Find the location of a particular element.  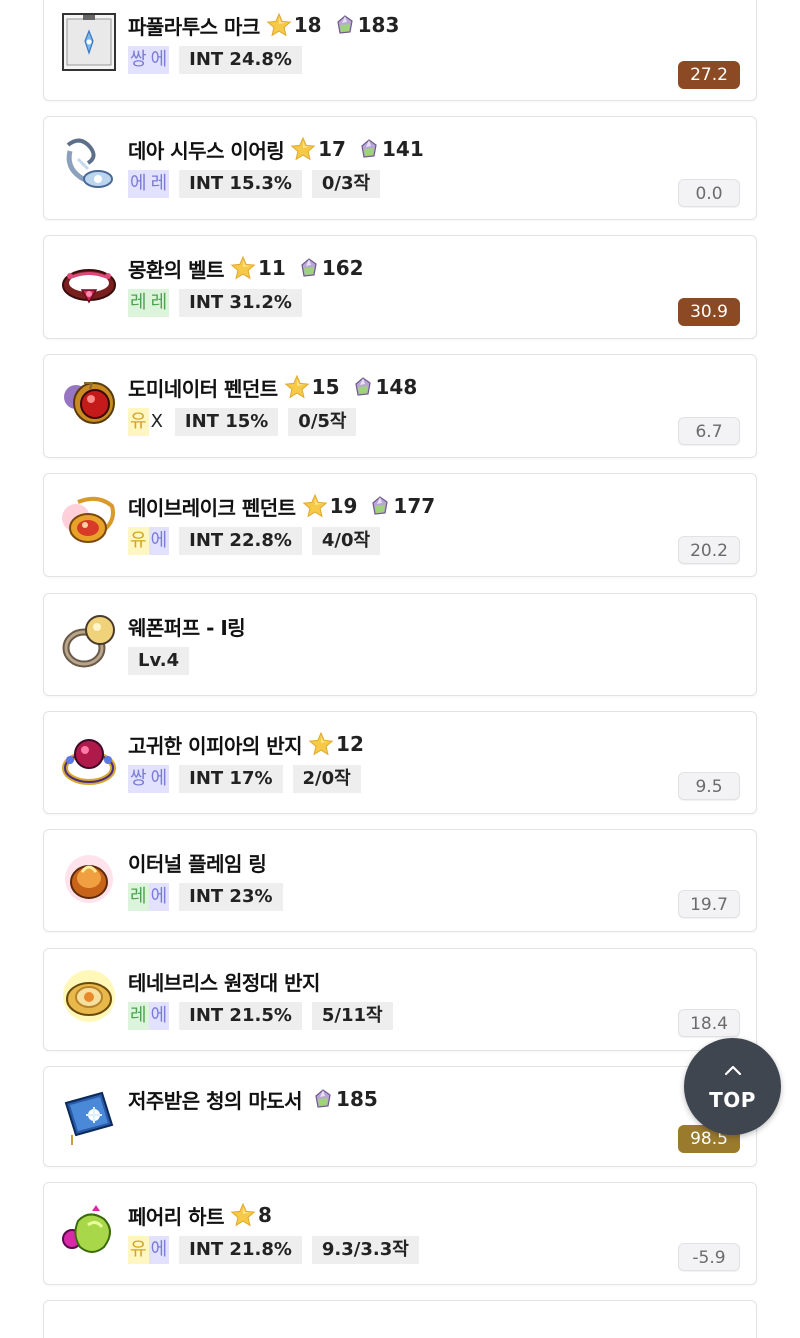

star-force-count: 17 is located at coordinates (332, 149).